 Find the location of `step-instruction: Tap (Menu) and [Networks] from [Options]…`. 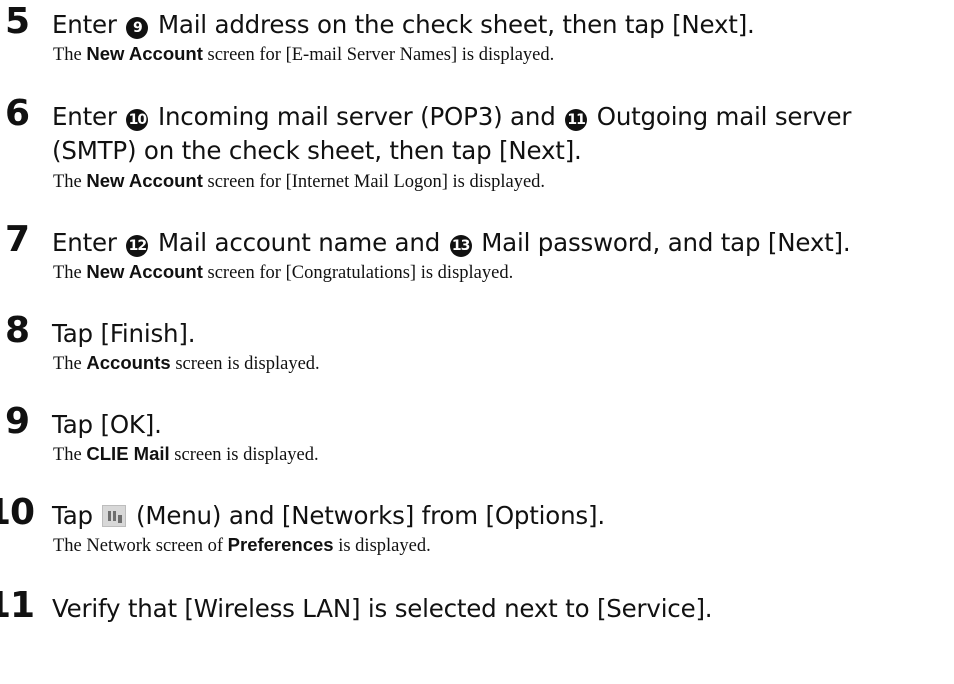

step-instruction: Tap (Menu) and [Networks] from [Options]… is located at coordinates (328, 515).